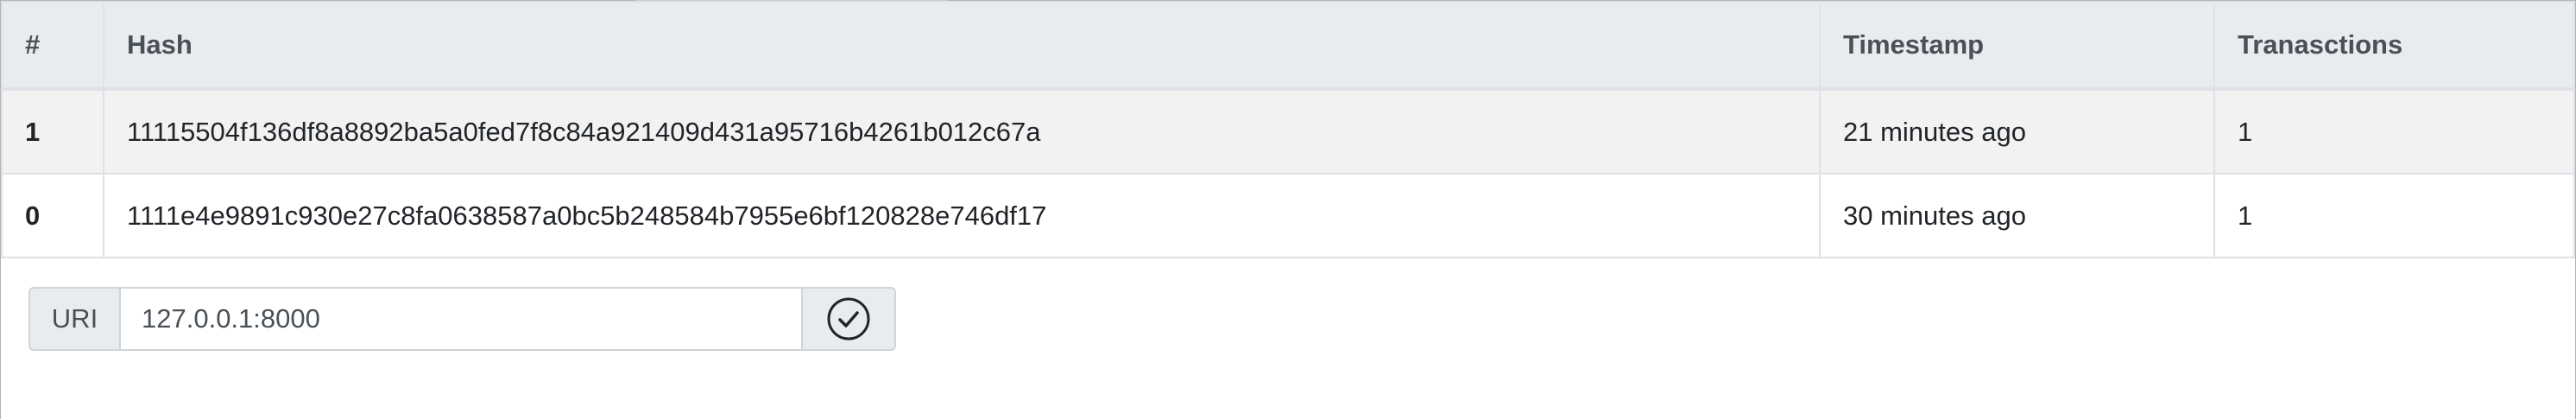  What do you see at coordinates (2017, 46) in the screenshot?
I see `header-timestamp: Timestamp` at bounding box center [2017, 46].